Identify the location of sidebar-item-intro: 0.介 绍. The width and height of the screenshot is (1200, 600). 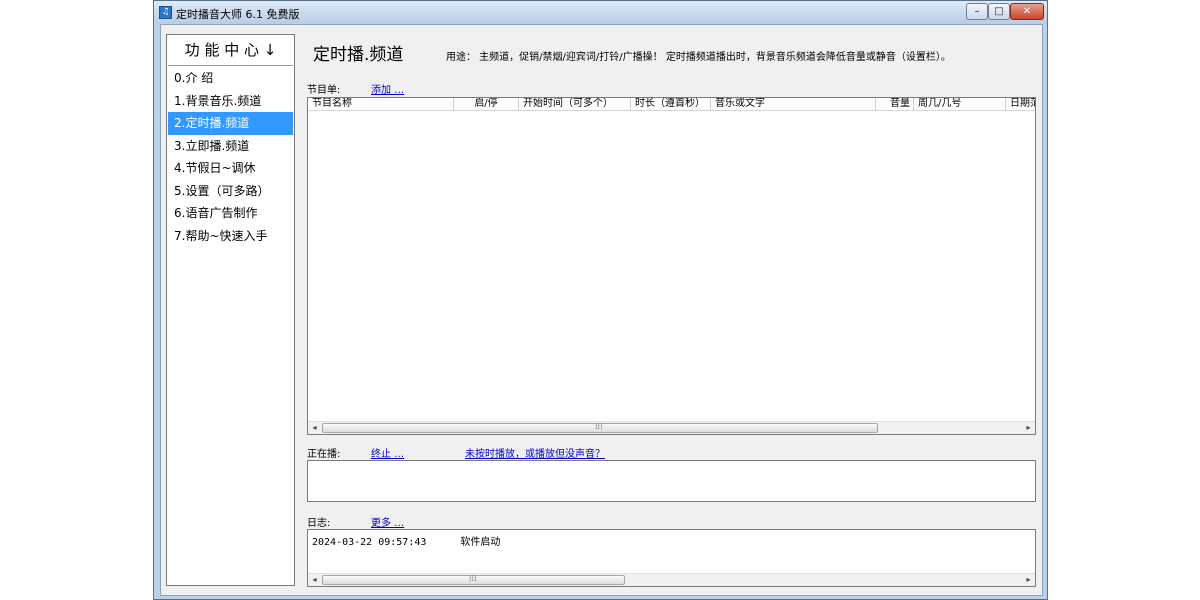
(230, 78).